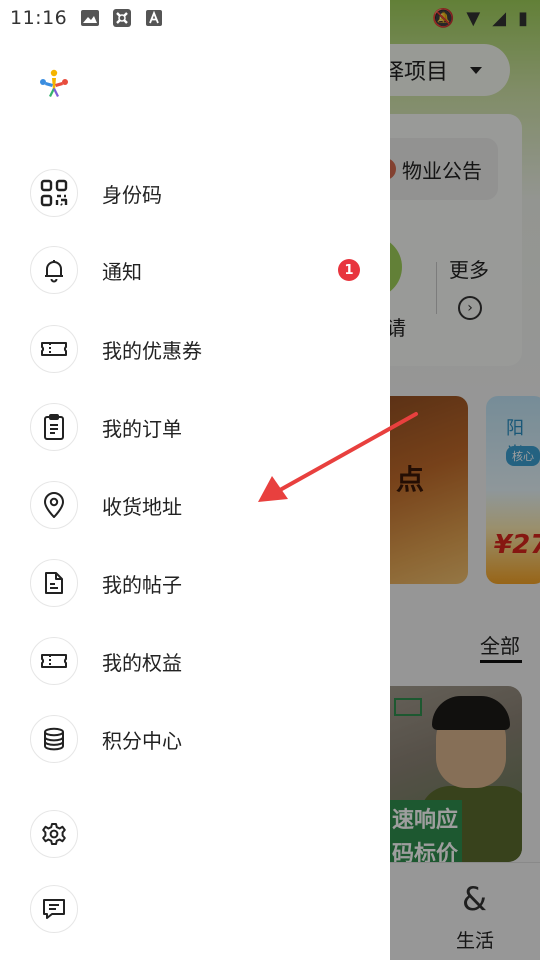 The image size is (540, 960). I want to click on menu-label: 积分中心, so click(142, 740).